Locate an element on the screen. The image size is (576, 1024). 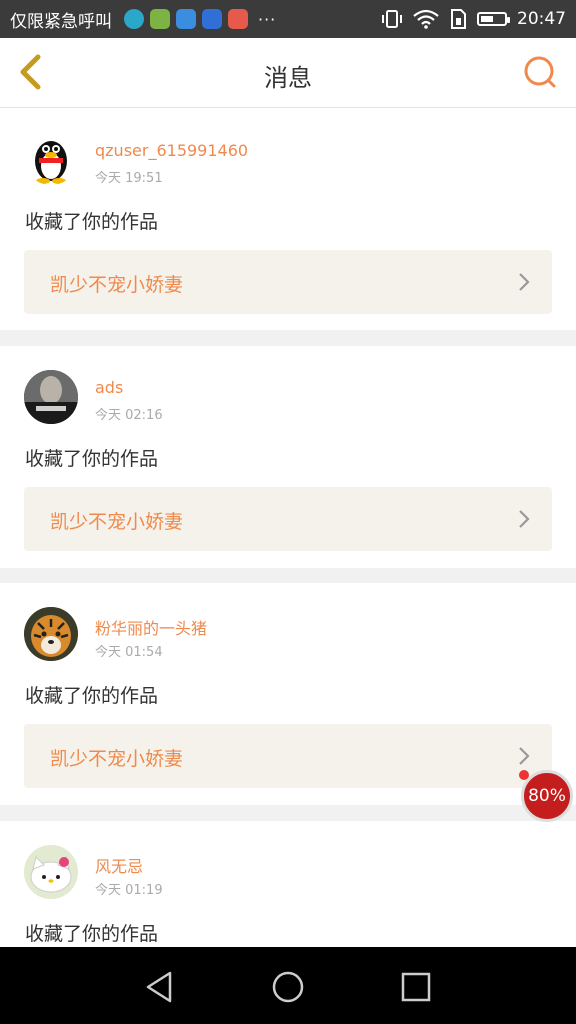
mail-app-icon is located at coordinates (238, 19).